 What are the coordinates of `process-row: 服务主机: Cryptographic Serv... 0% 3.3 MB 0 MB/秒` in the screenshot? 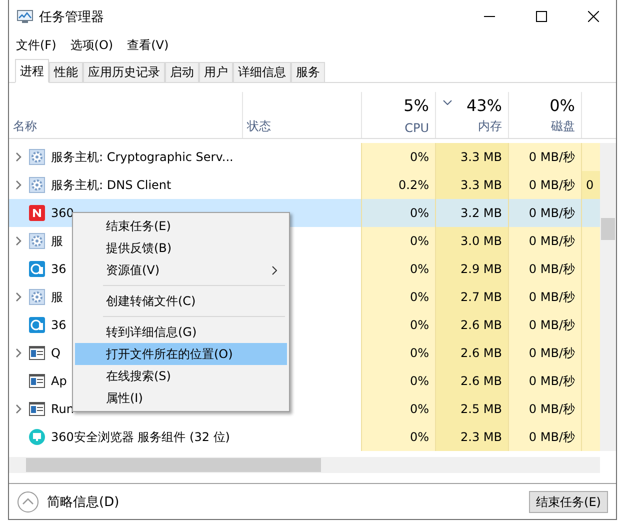 It's located at (304, 157).